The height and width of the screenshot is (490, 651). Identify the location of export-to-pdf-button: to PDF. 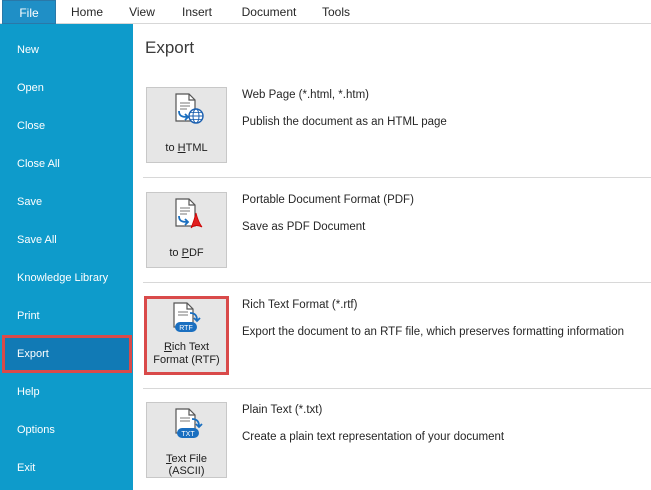
(186, 230).